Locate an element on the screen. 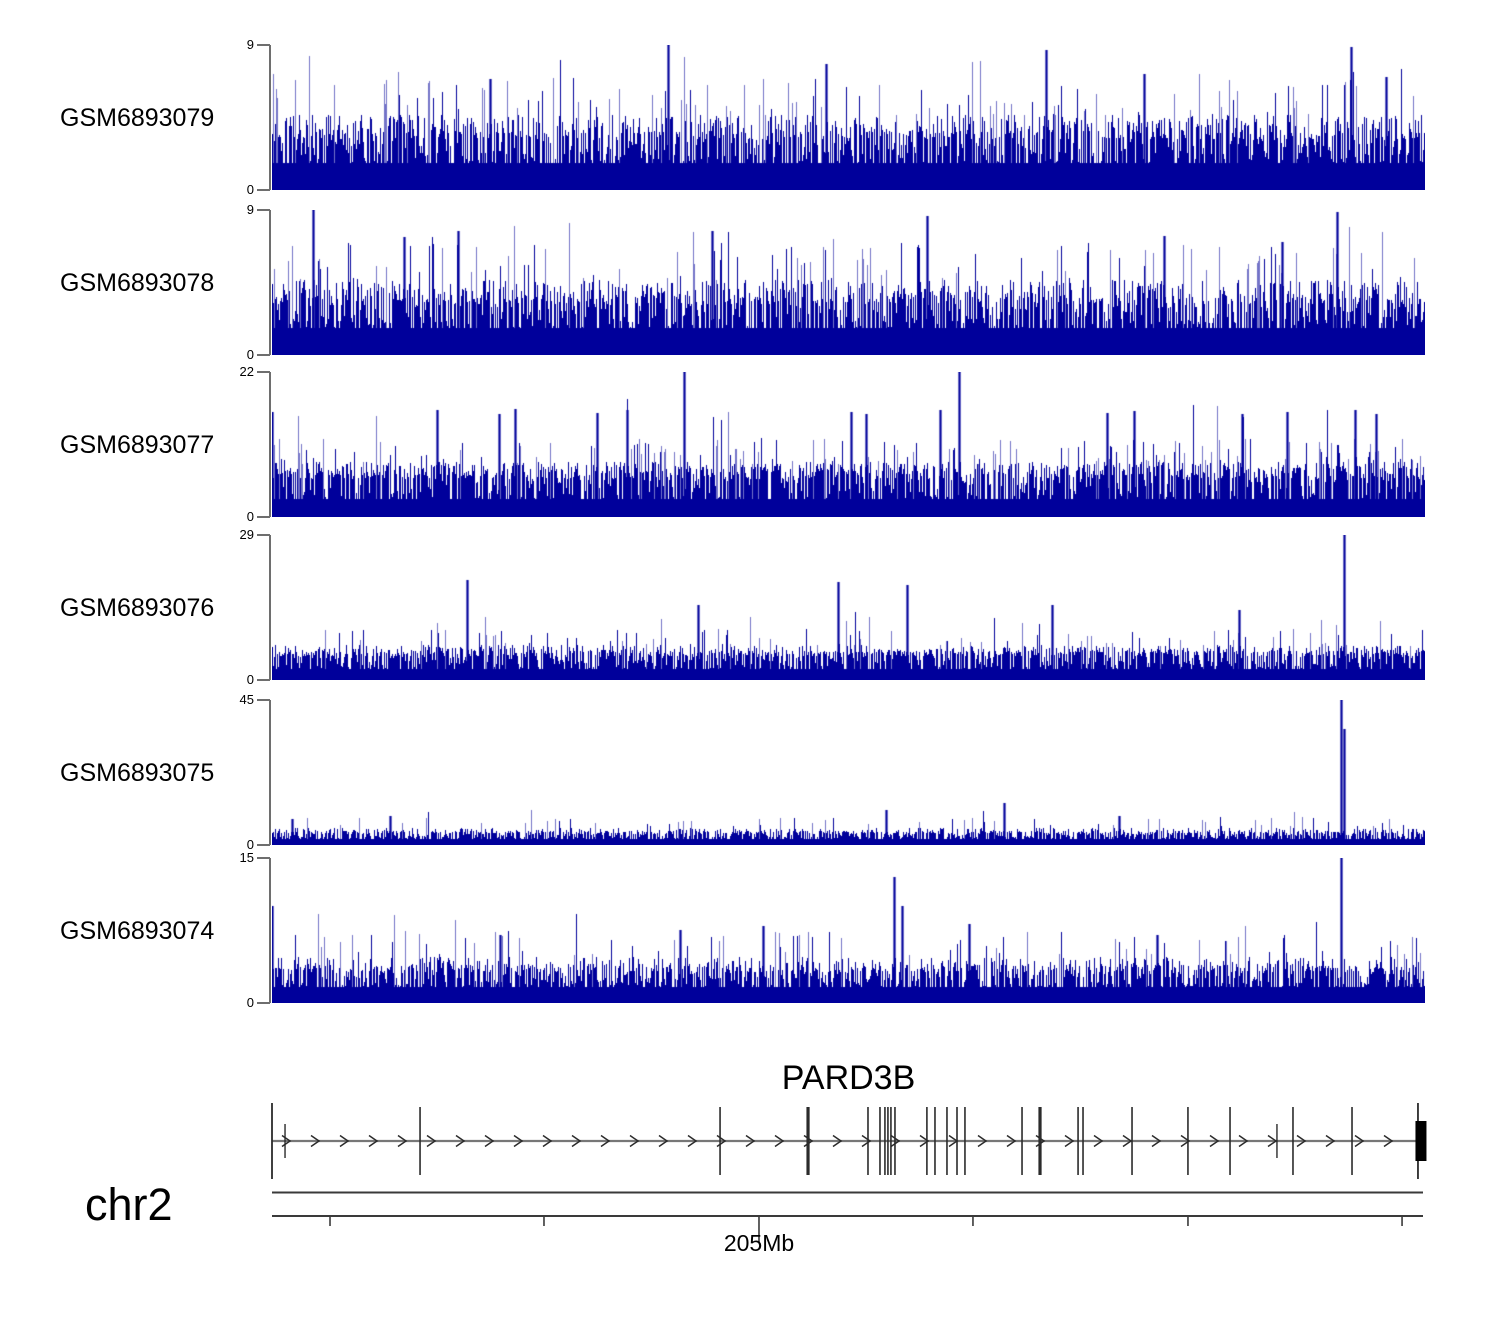  chromosome-label: chr2 is located at coordinates (129, 1204).